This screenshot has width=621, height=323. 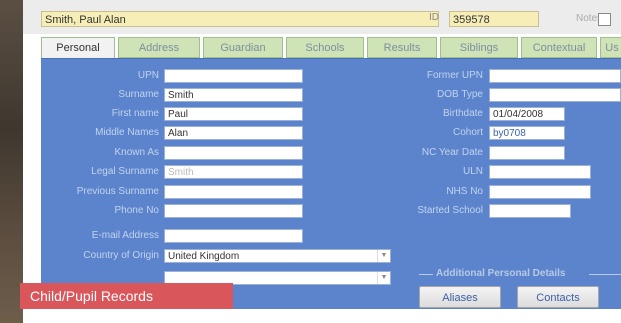 What do you see at coordinates (462, 113) in the screenshot?
I see `birthdate-label: Birthdate` at bounding box center [462, 113].